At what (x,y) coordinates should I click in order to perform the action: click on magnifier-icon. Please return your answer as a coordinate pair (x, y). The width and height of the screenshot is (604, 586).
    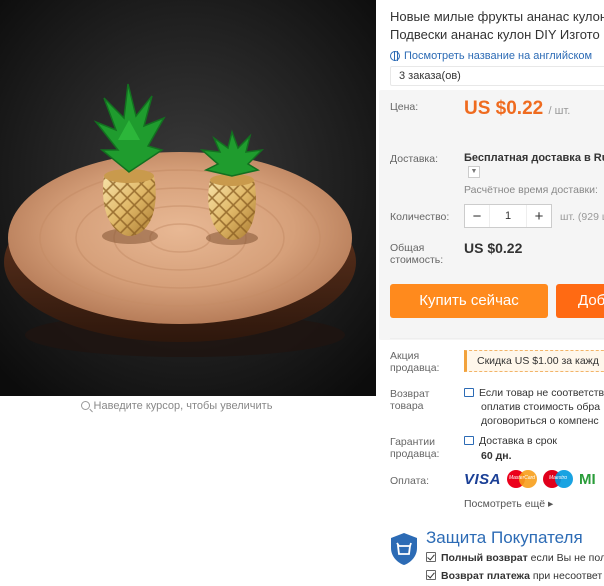
    Looking at the image, I should click on (85, 405).